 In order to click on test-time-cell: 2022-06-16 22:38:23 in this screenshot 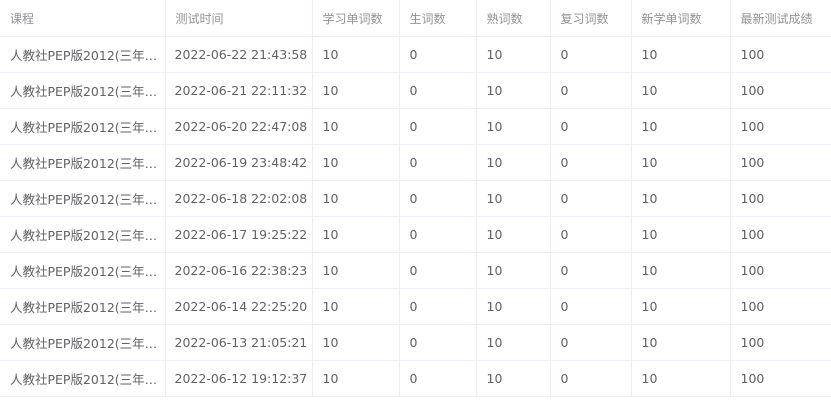, I will do `click(239, 270)`.